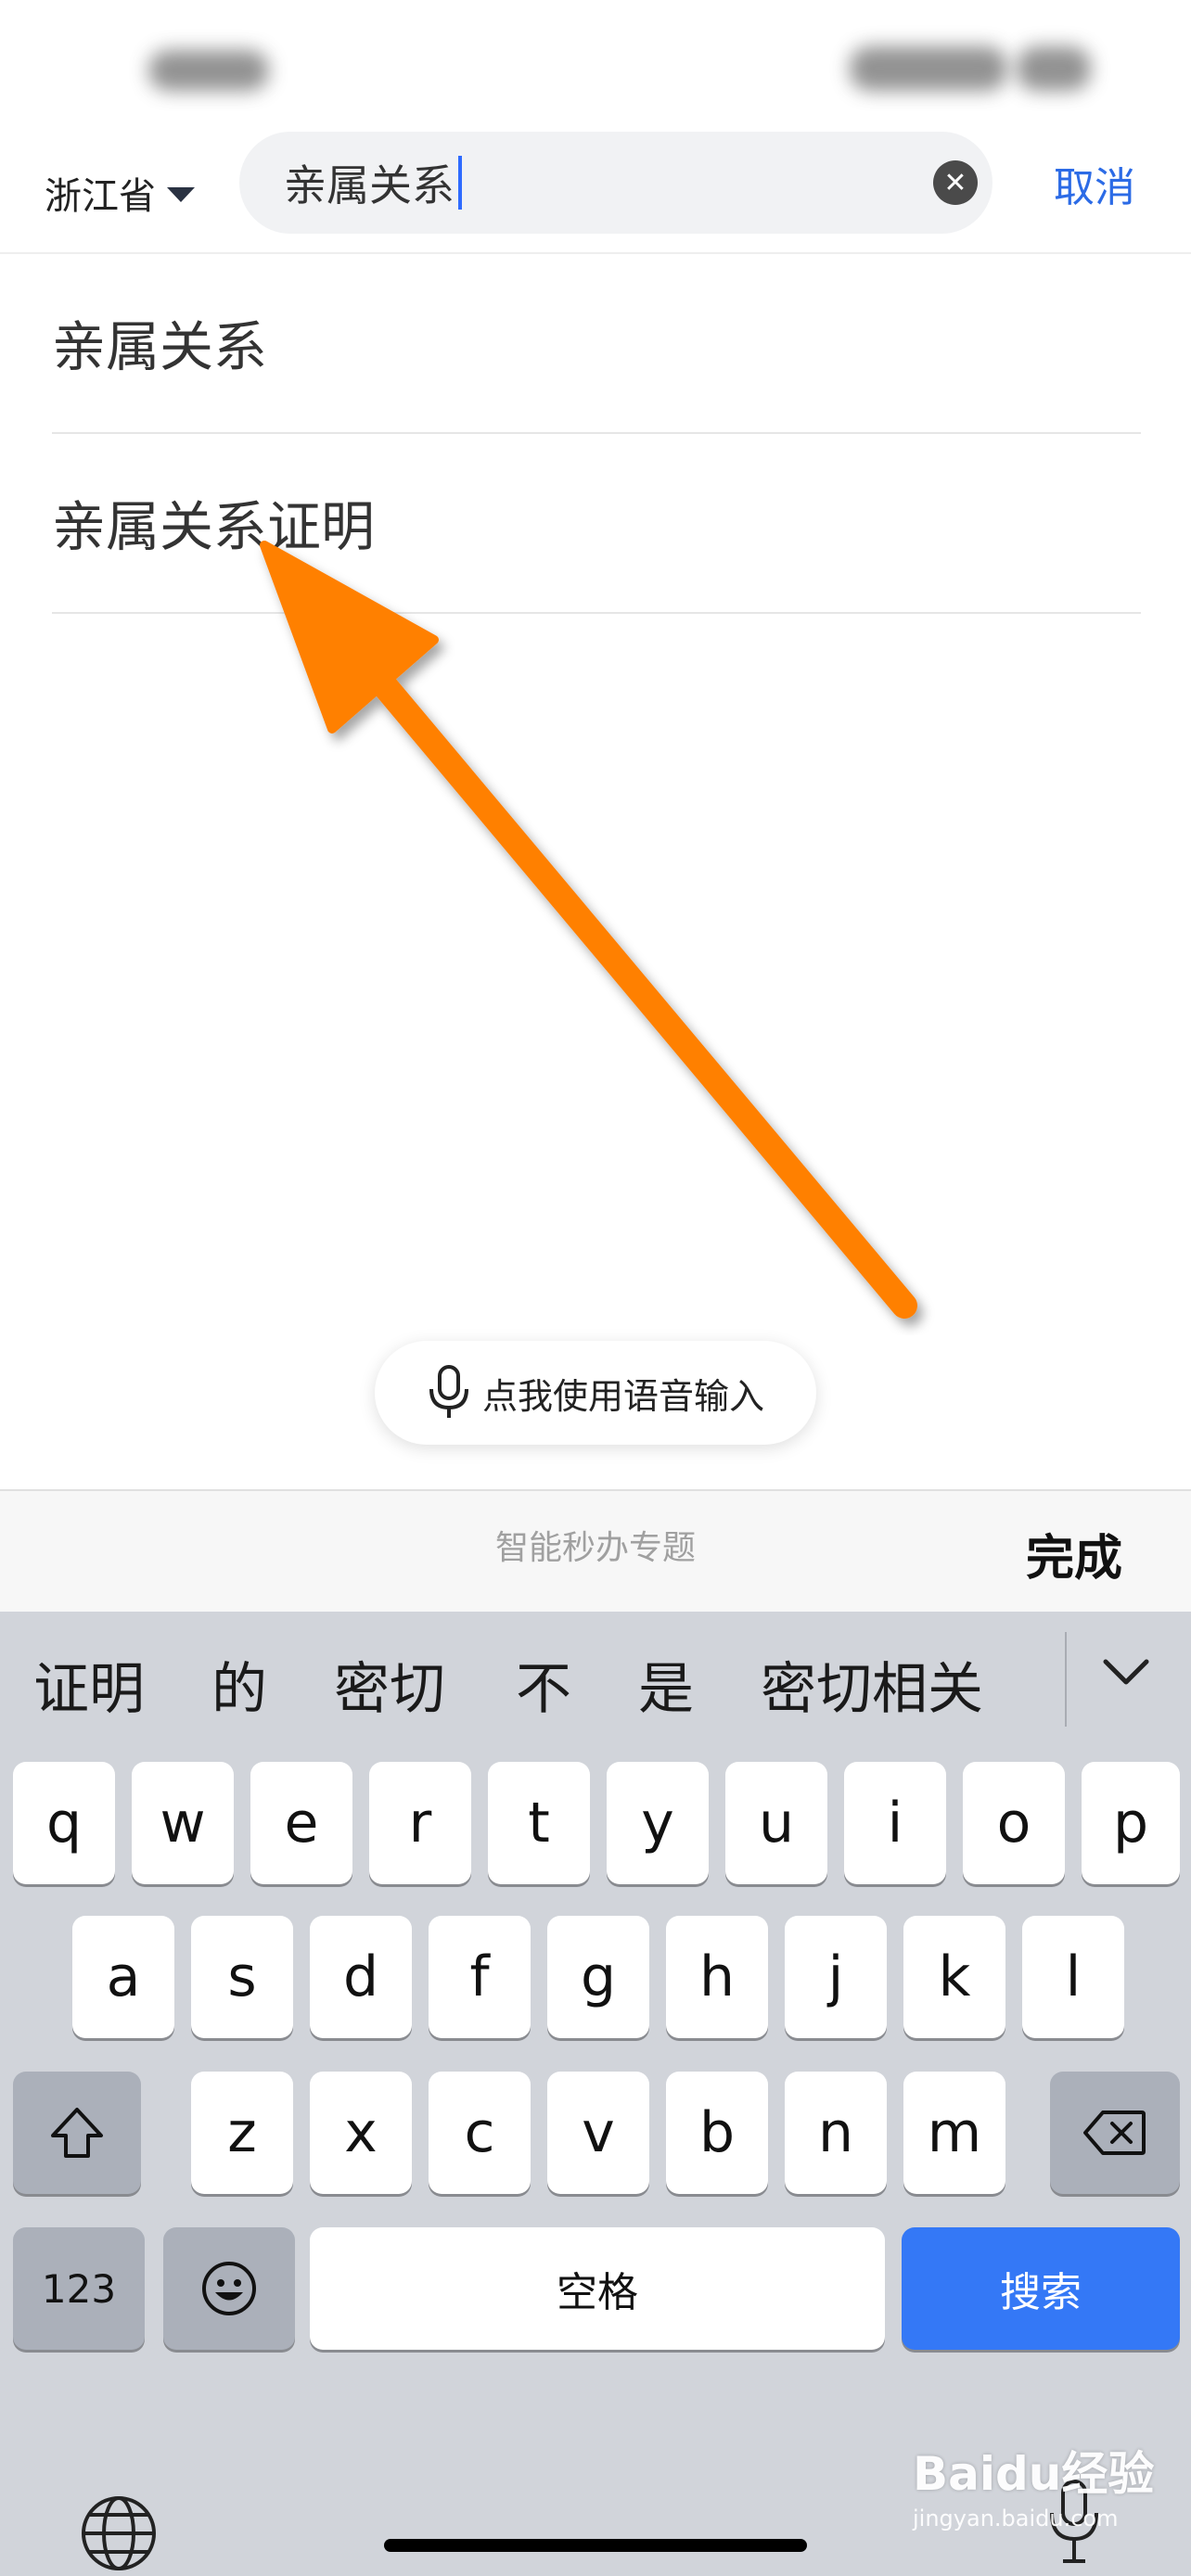 The width and height of the screenshot is (1191, 2576). I want to click on candidate-word: 密切相关, so click(872, 1686).